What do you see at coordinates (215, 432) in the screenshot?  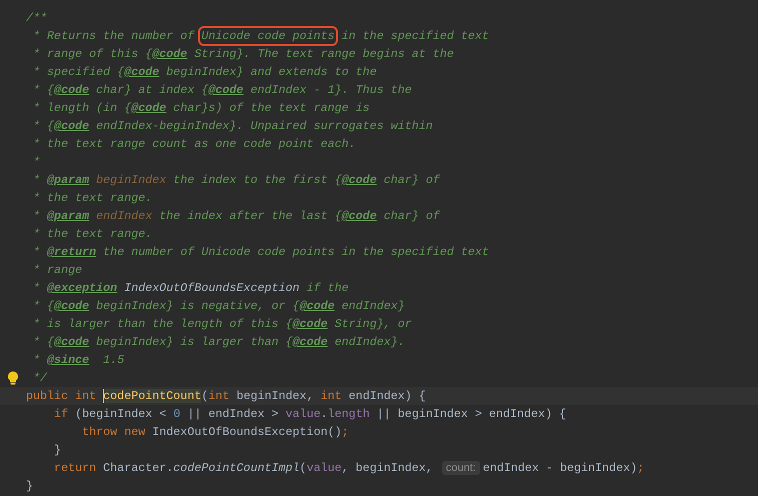 I see `code-text: throw new IndexOutOfBoundsException();` at bounding box center [215, 432].